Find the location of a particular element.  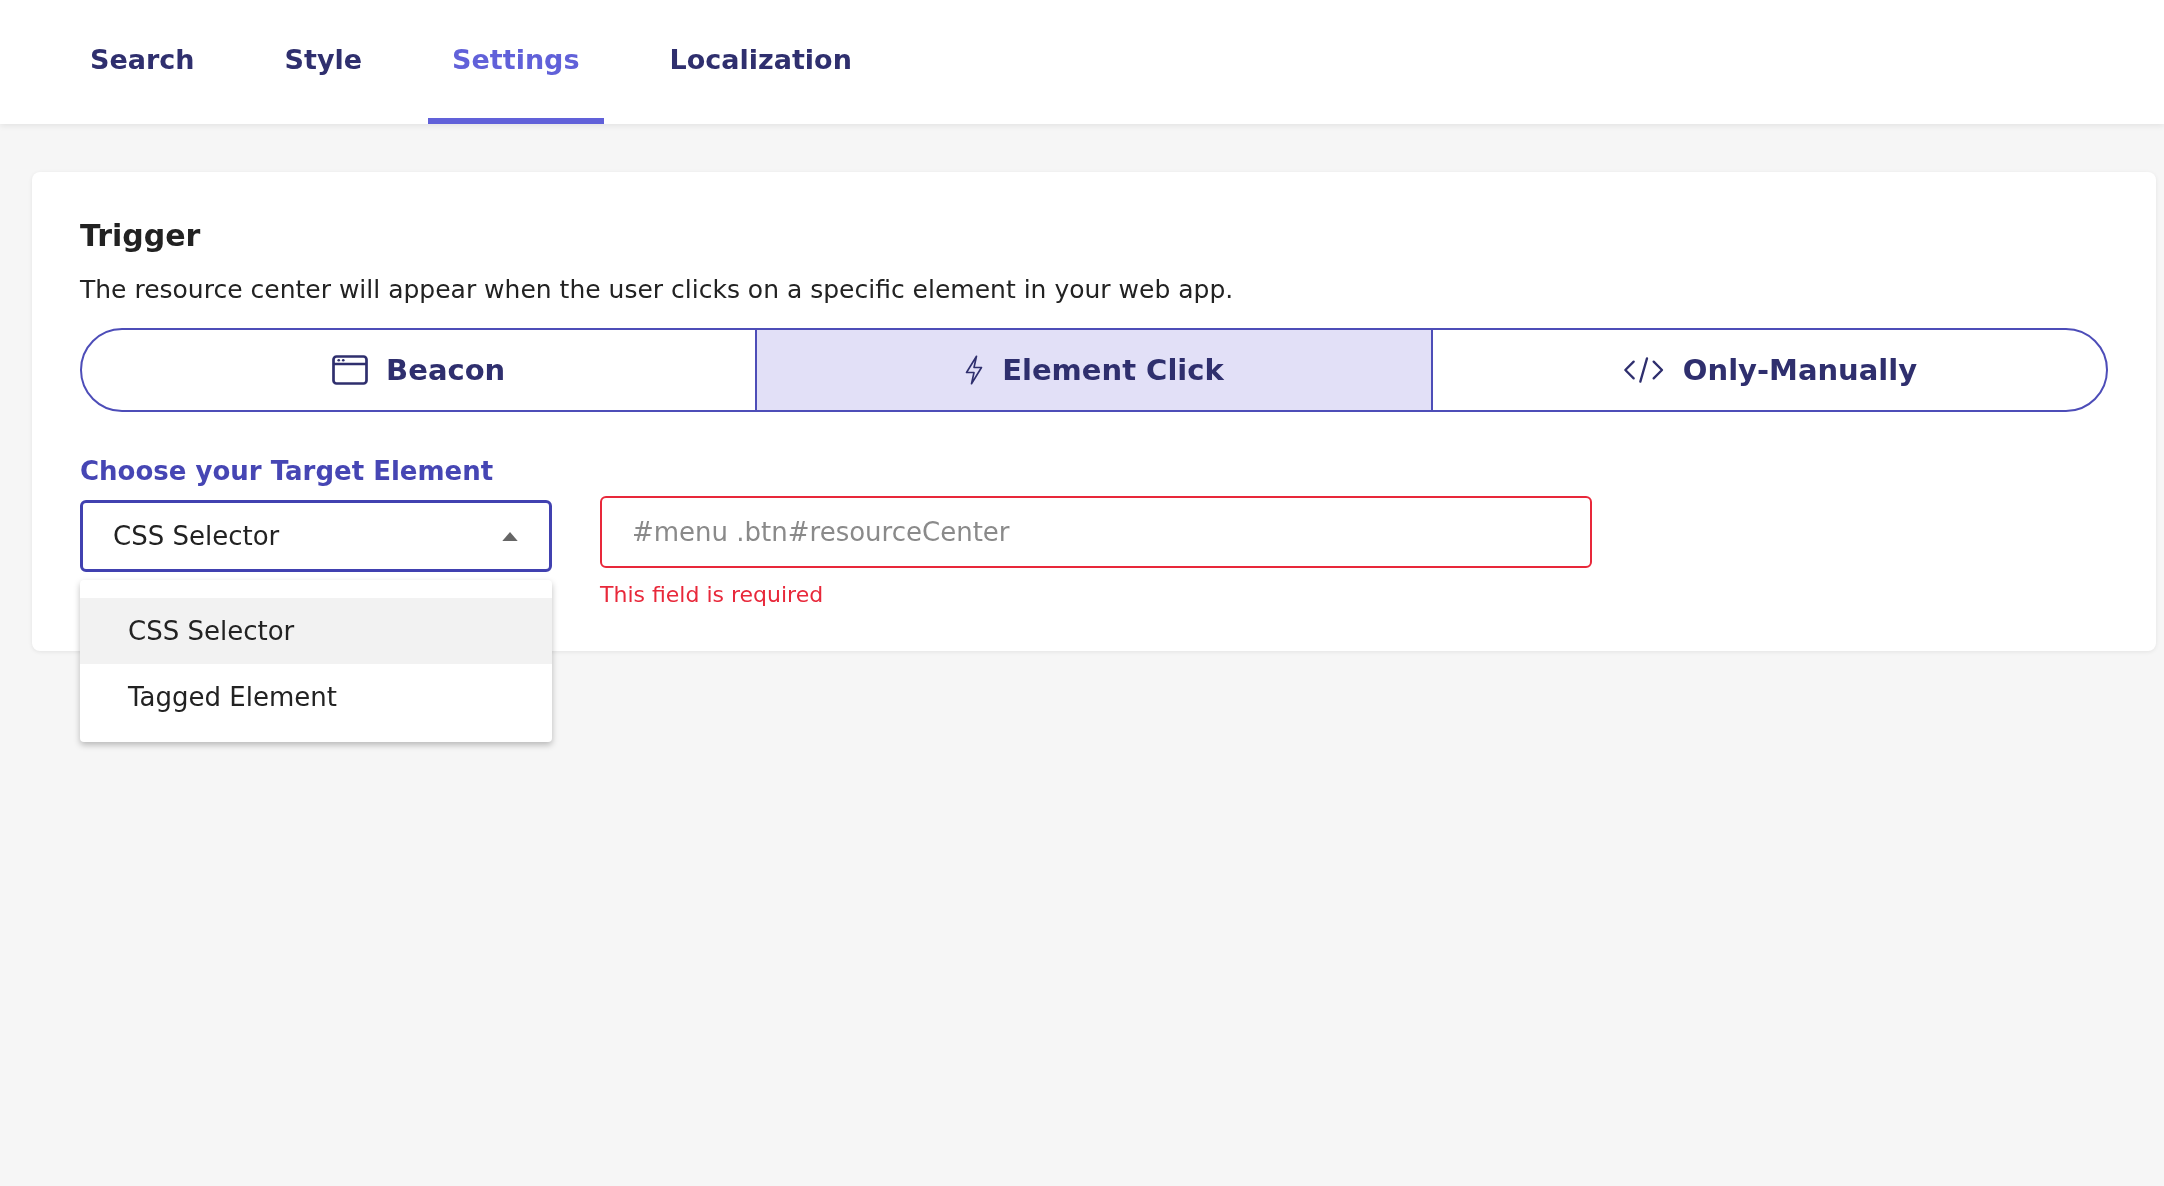

tab: Style is located at coordinates (323, 62).